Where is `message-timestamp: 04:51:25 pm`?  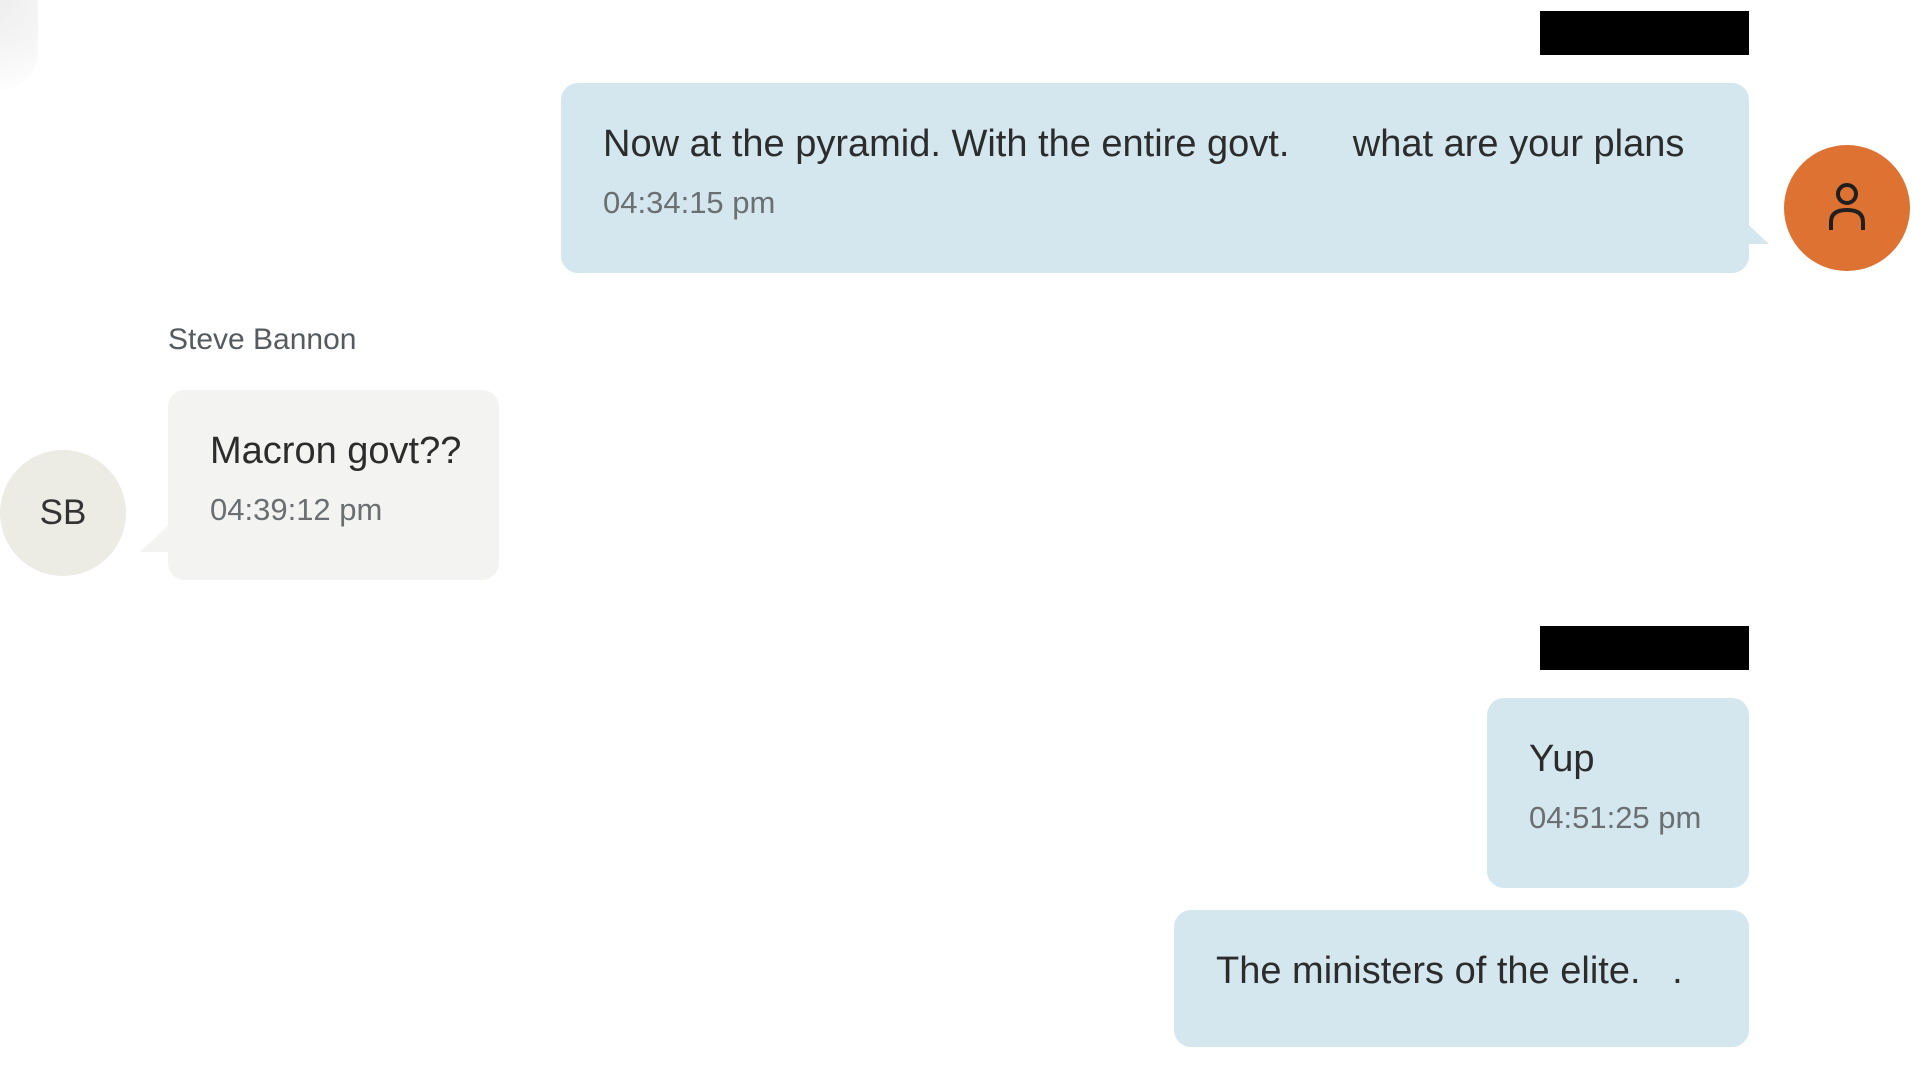
message-timestamp: 04:51:25 pm is located at coordinates (1615, 817).